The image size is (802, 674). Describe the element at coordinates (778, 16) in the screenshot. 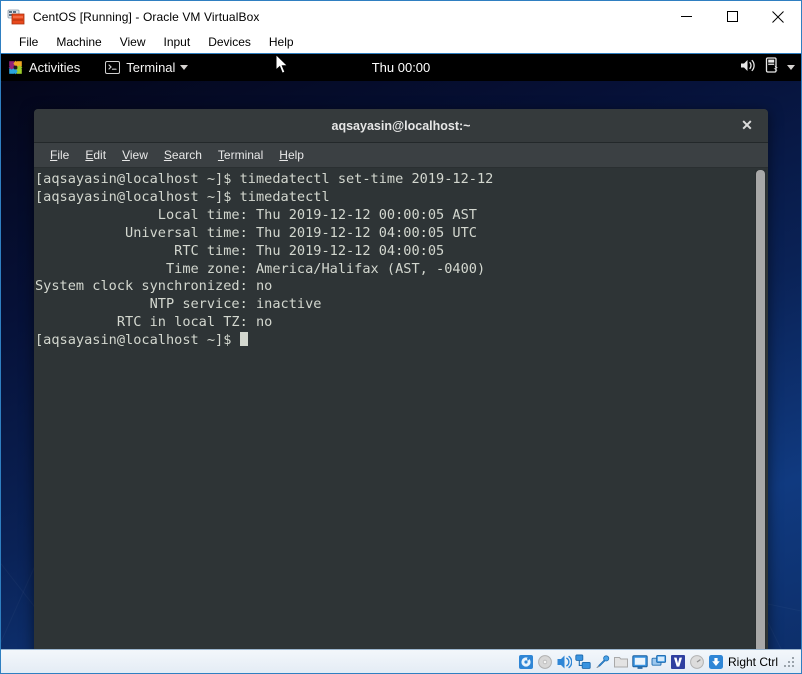

I see `close-button` at that location.